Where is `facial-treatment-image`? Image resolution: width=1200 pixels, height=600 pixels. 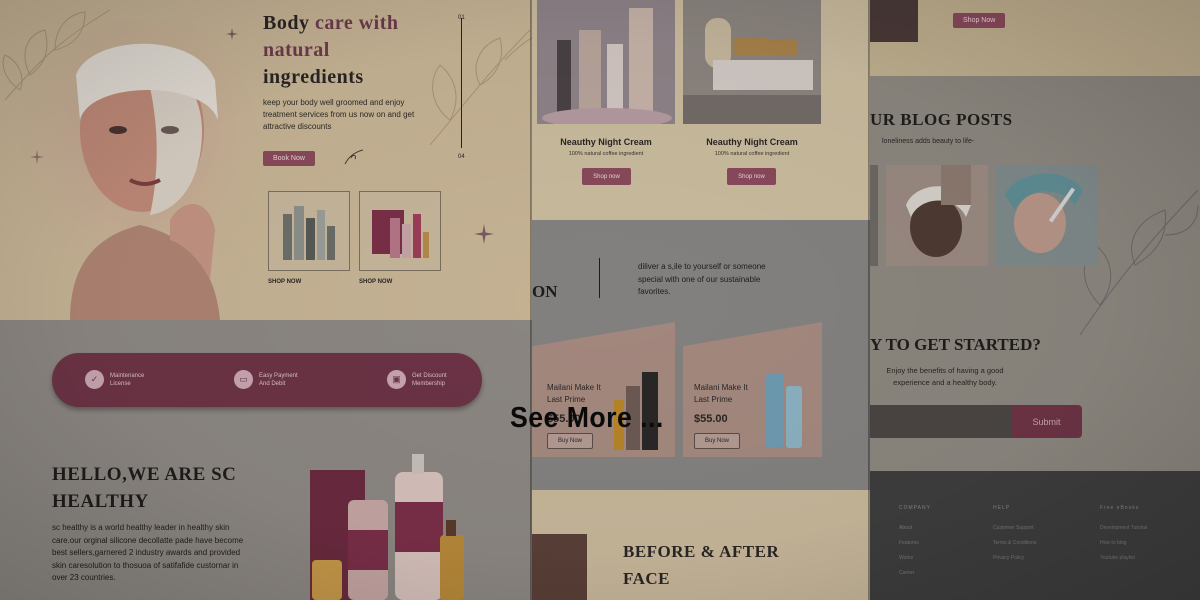 facial-treatment-image is located at coordinates (1046, 215).